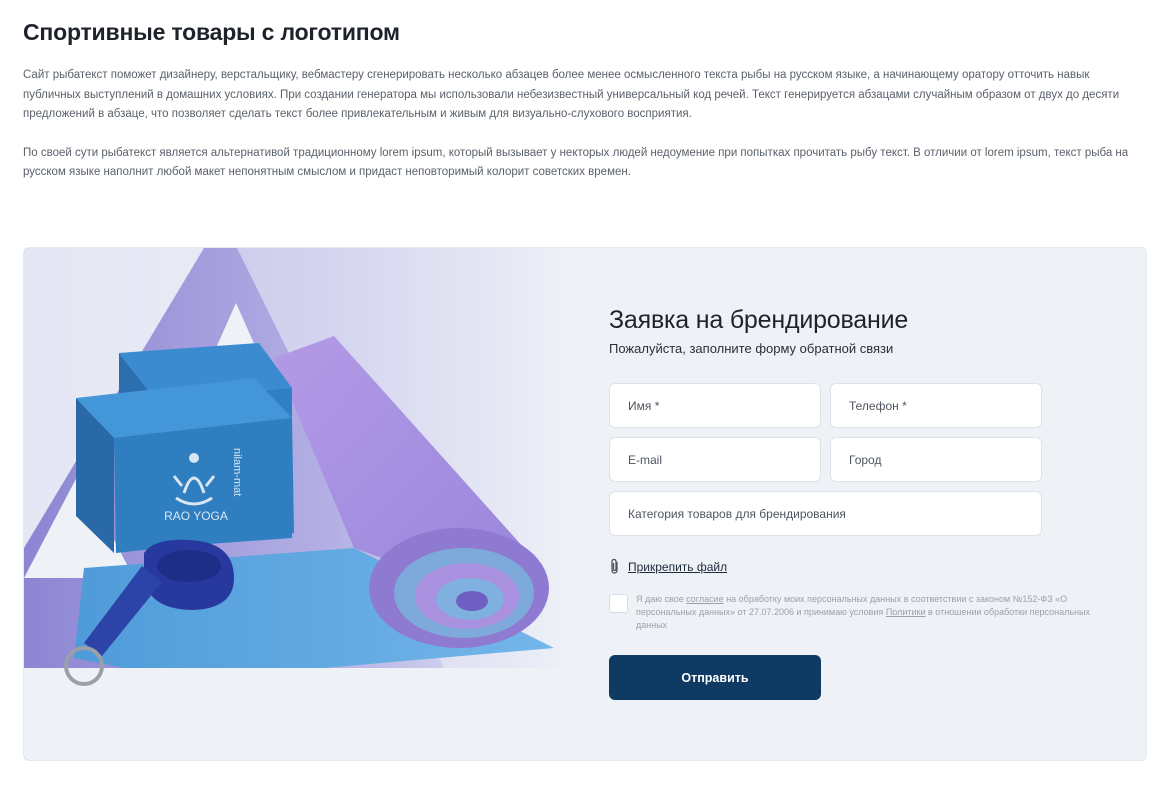  Describe the element at coordinates (189, 566) in the screenshot. I see `yoga-strap-coil` at that location.